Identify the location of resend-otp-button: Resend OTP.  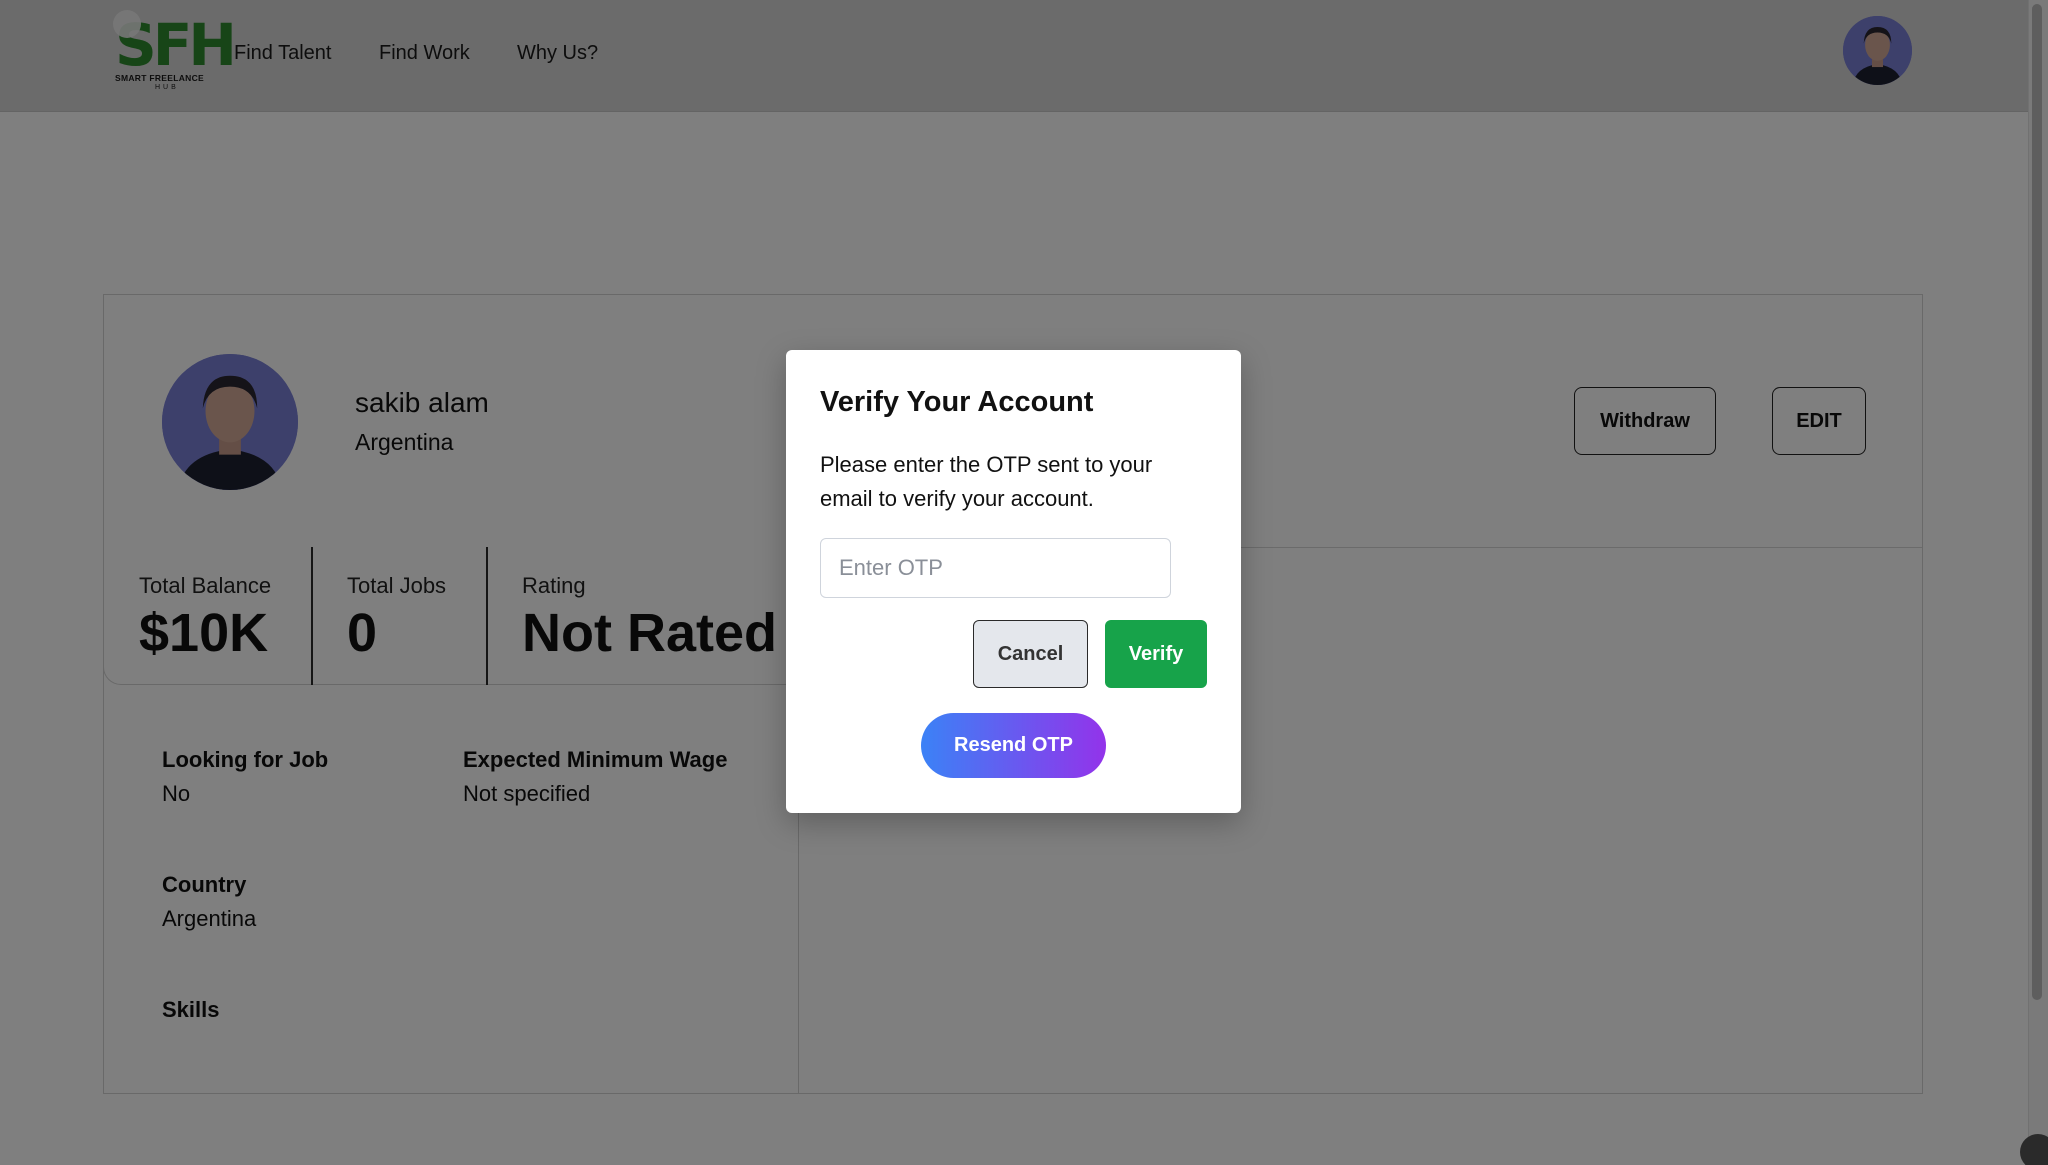
(1013, 745).